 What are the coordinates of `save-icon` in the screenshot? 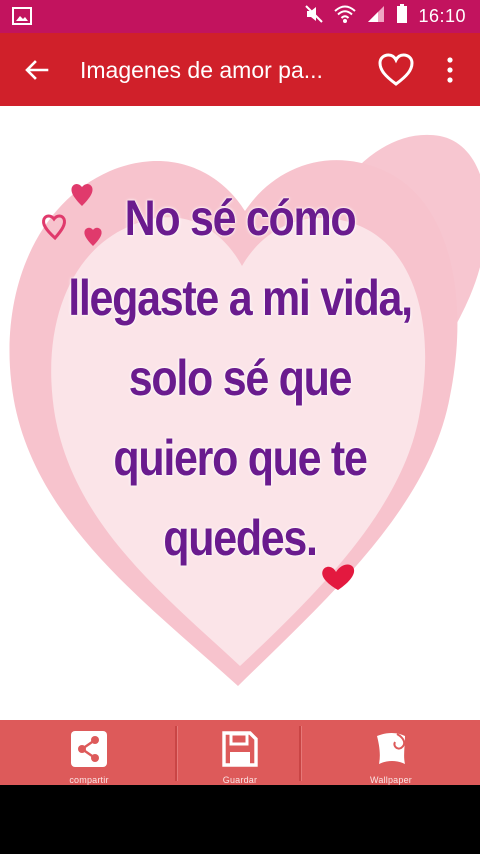 It's located at (240, 751).